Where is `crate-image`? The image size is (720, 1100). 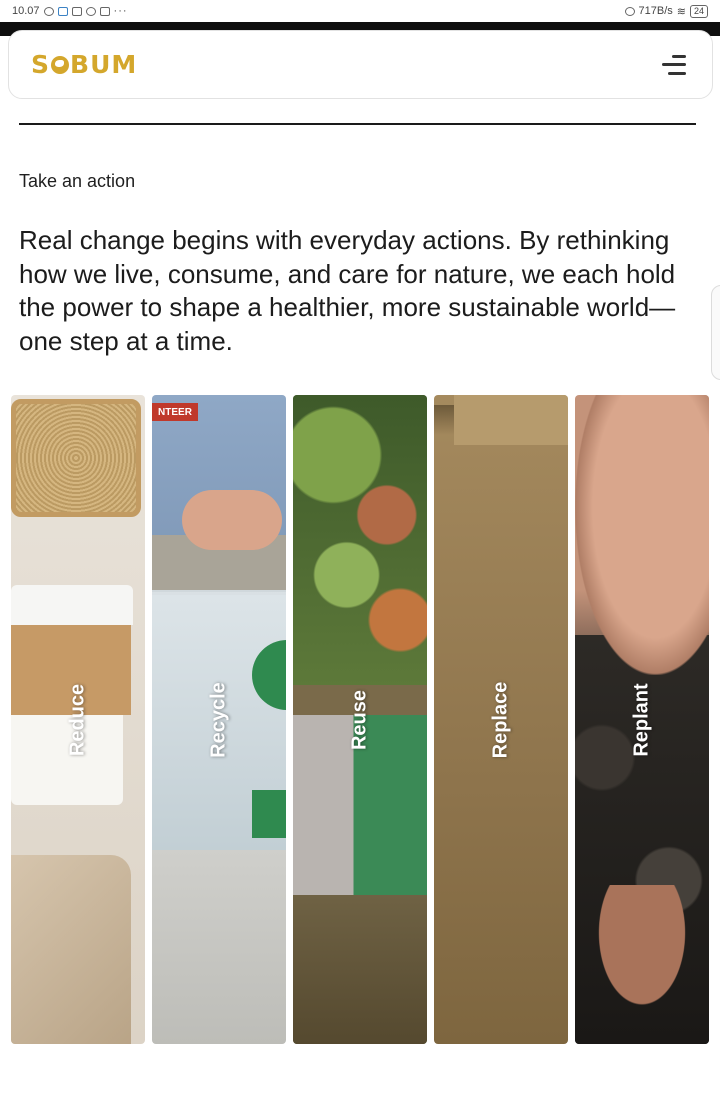
crate-image is located at coordinates (360, 969).